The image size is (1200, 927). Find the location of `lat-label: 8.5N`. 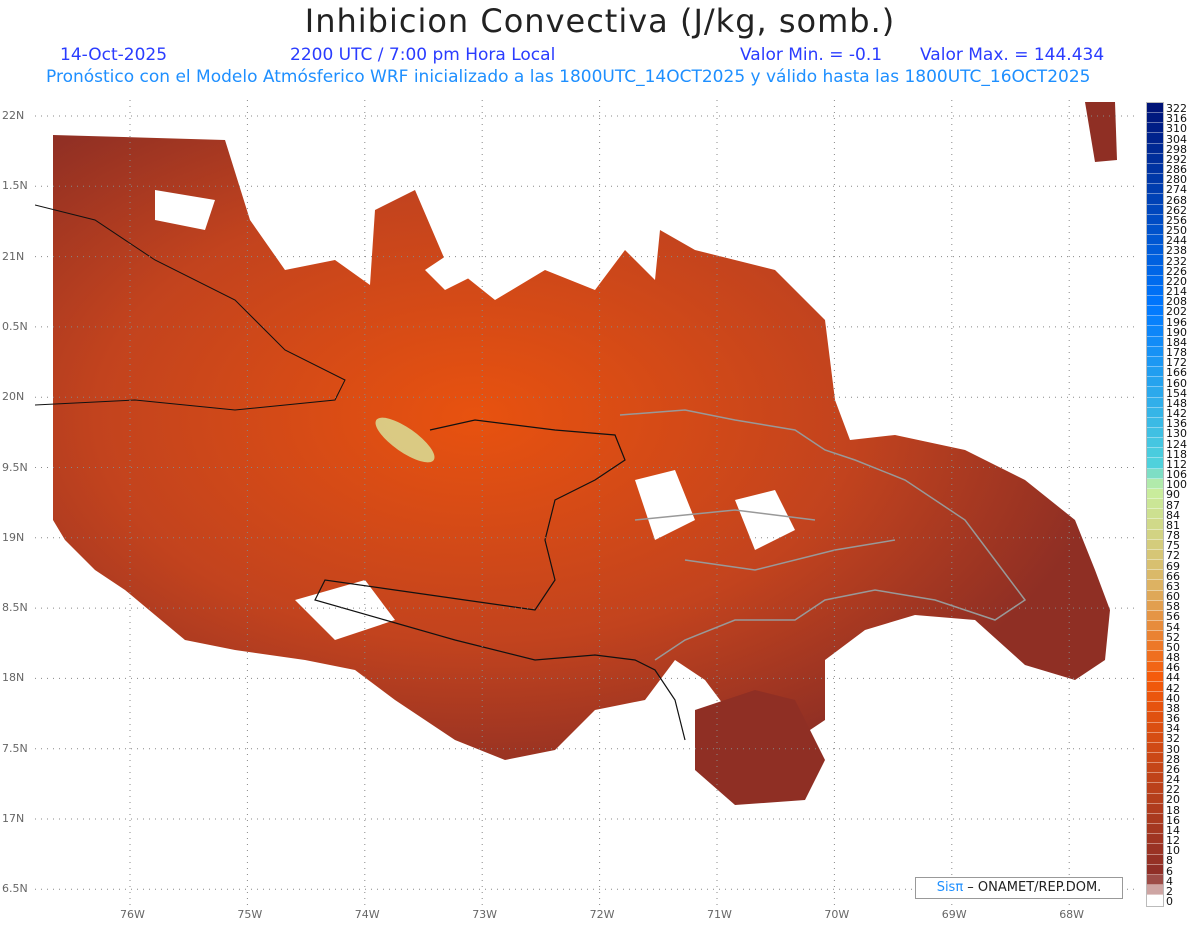

lat-label: 8.5N is located at coordinates (15, 608).